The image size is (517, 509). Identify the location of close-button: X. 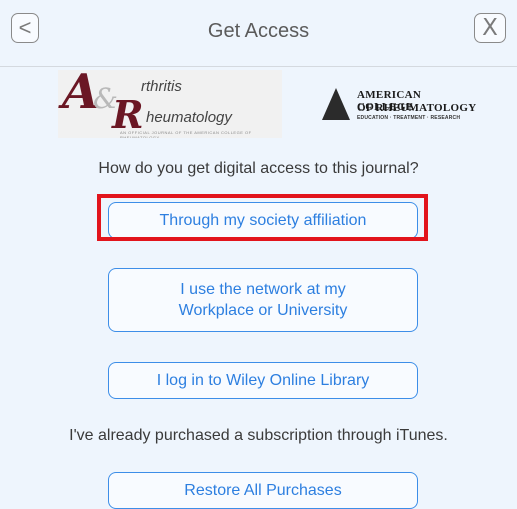
(490, 28).